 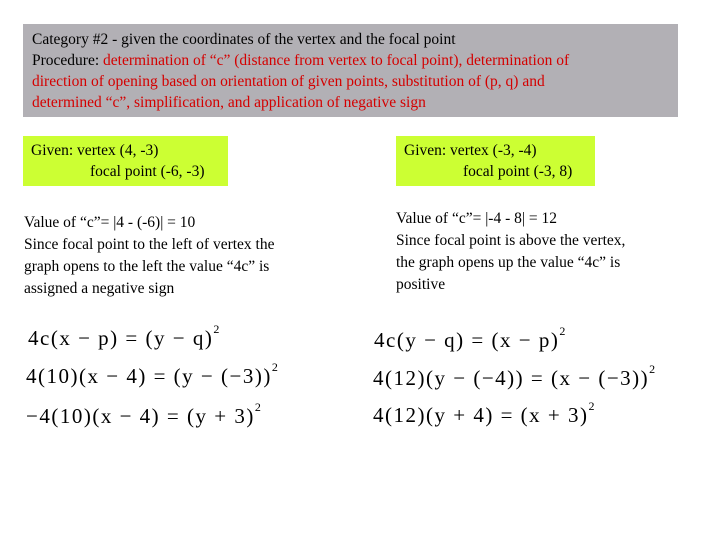 What do you see at coordinates (421, 284) in the screenshot?
I see `explain-right-line-4: positive` at bounding box center [421, 284].